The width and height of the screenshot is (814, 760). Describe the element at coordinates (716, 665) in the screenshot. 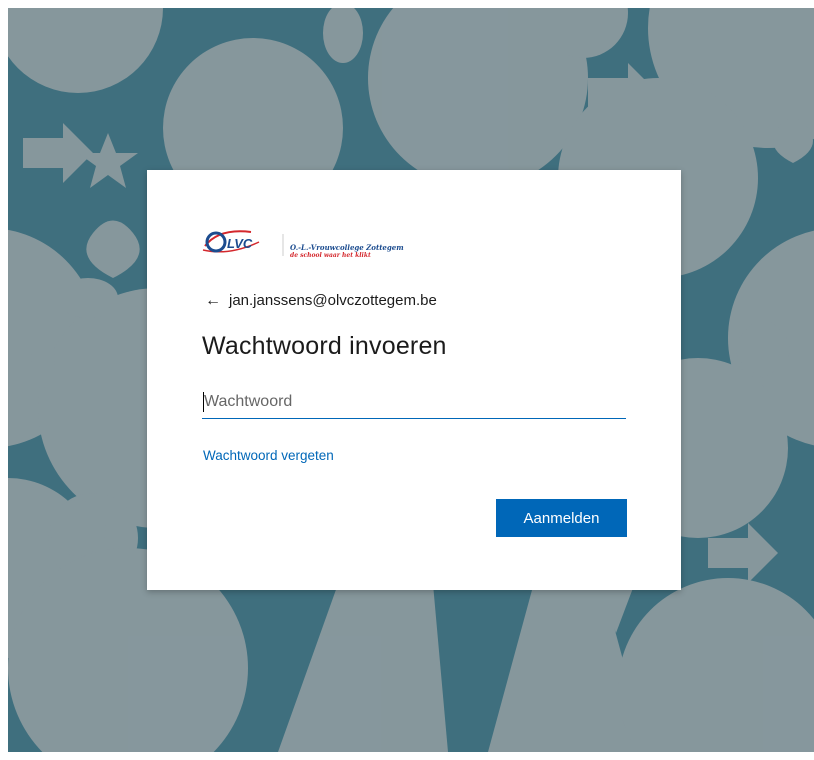

I see `people-icon` at that location.